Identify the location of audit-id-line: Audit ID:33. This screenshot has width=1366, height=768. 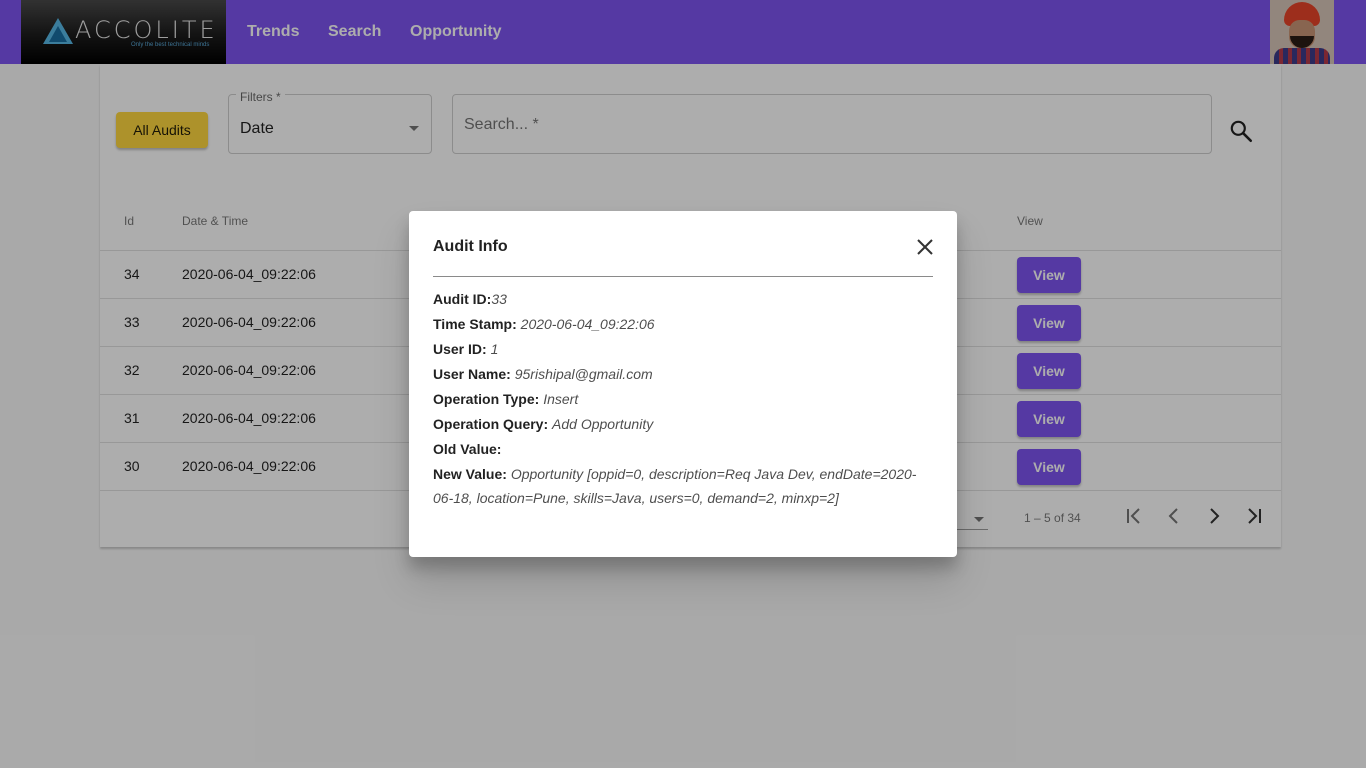
(683, 299).